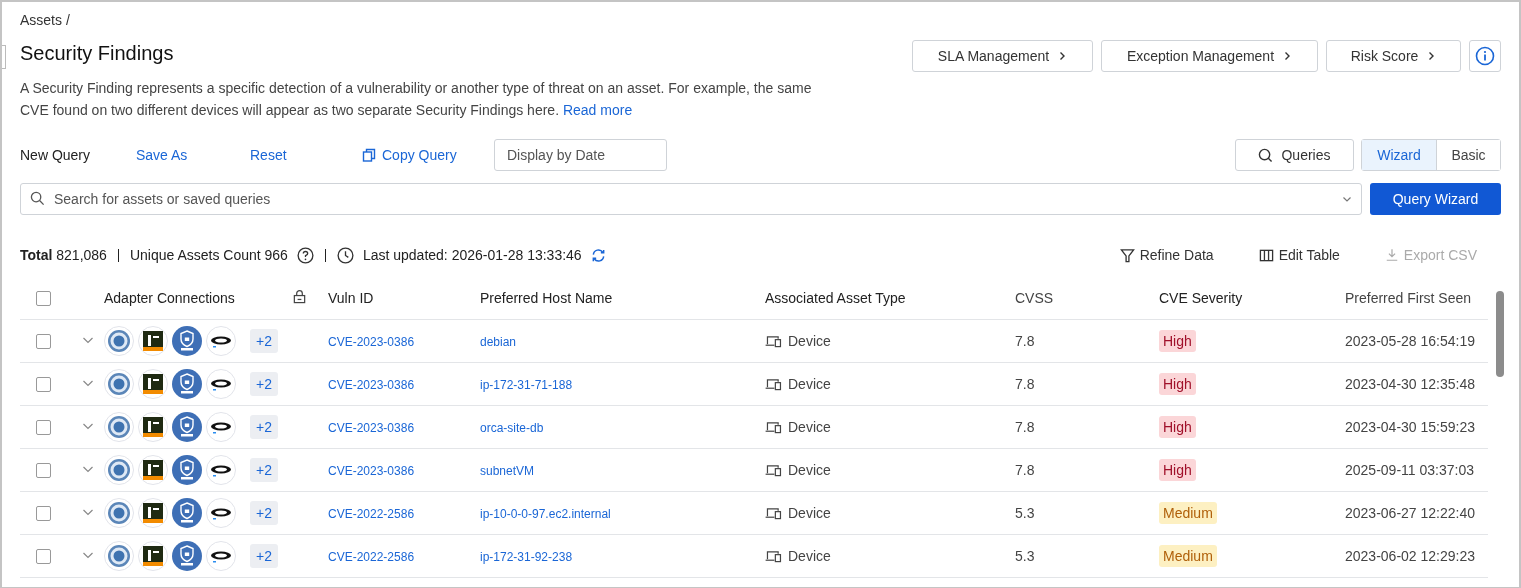  I want to click on search-field: Search for assets or saved queries, so click(691, 199).